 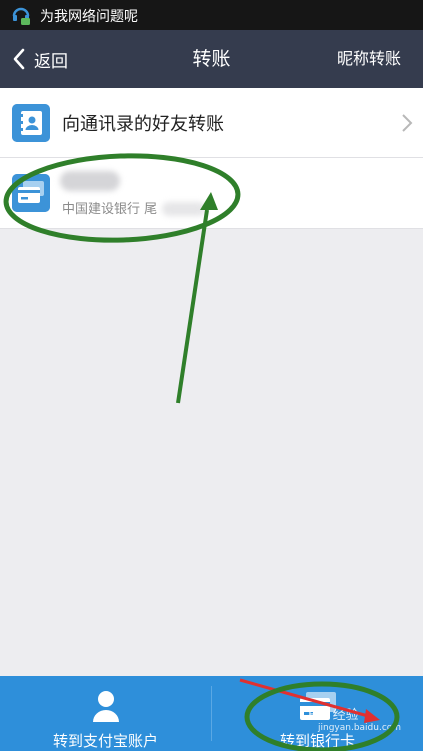 What do you see at coordinates (369, 59) in the screenshot?
I see `nickname-transfer-button: 昵称转账` at bounding box center [369, 59].